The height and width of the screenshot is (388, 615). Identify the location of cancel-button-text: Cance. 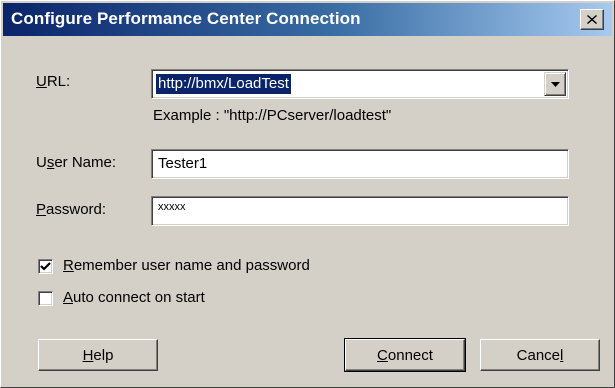
(538, 355).